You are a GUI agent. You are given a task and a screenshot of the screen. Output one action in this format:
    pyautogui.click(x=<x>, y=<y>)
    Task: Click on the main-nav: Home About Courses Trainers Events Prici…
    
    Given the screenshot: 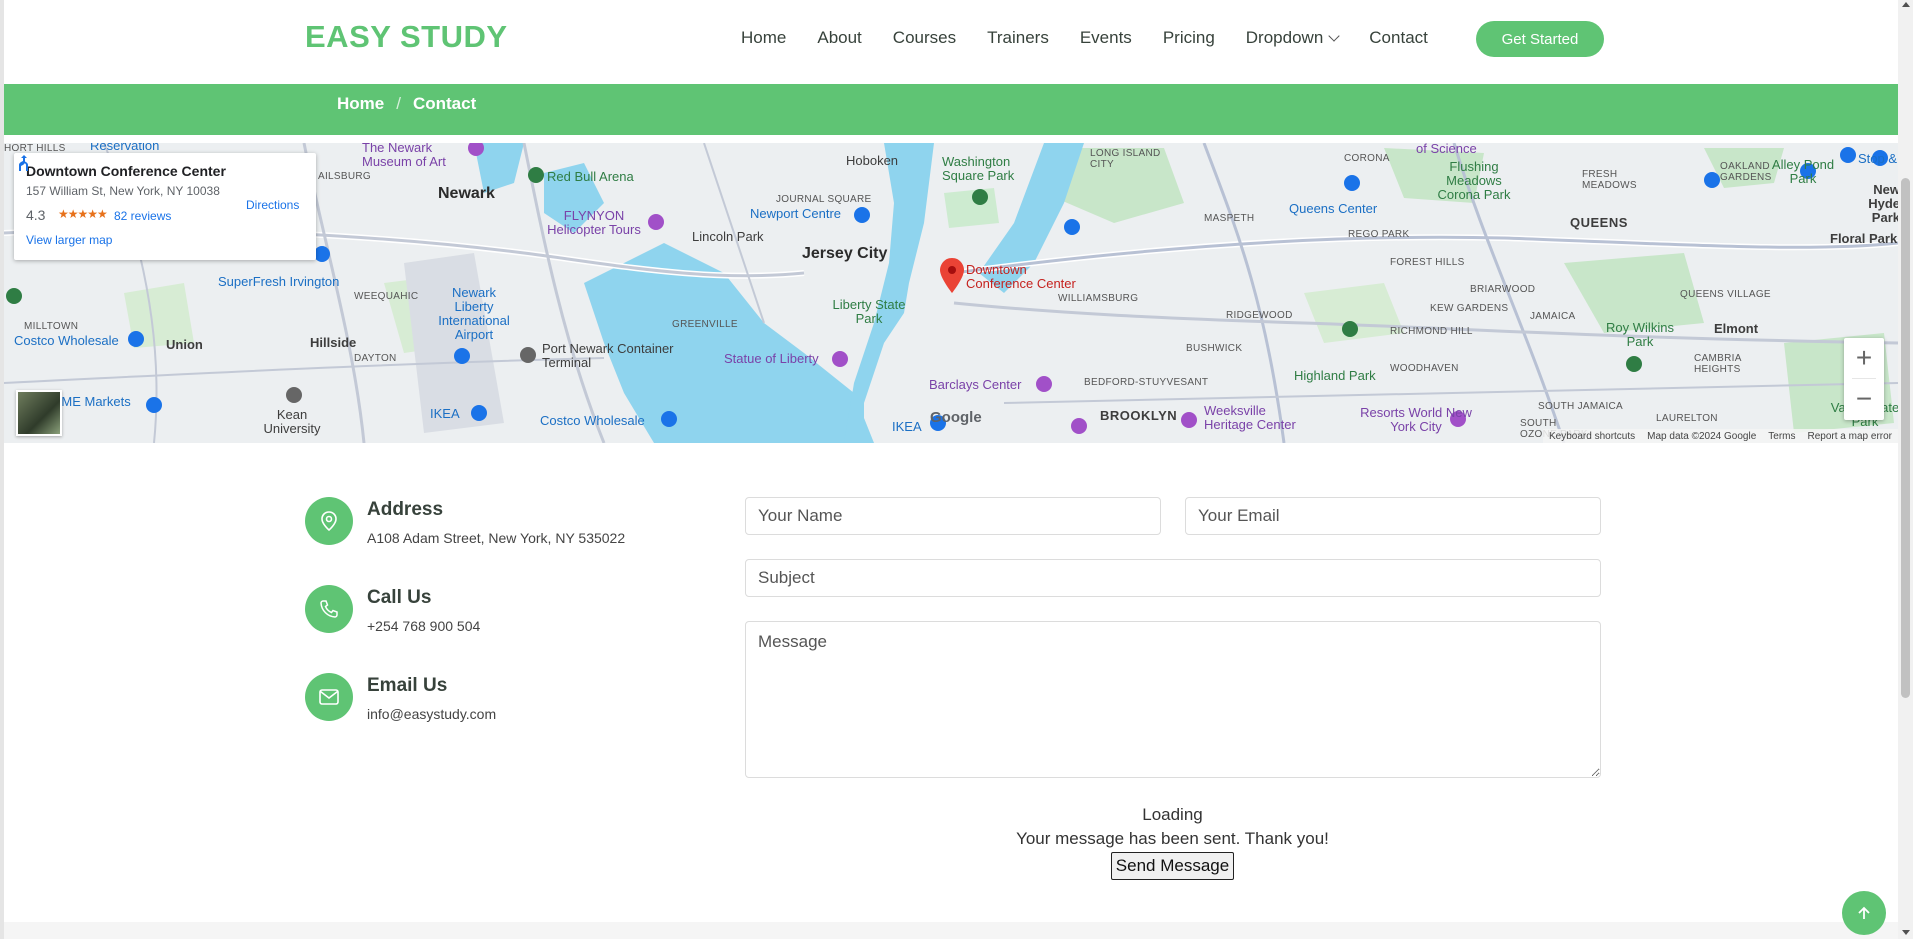 What is the action you would take?
    pyautogui.click(x=1100, y=38)
    